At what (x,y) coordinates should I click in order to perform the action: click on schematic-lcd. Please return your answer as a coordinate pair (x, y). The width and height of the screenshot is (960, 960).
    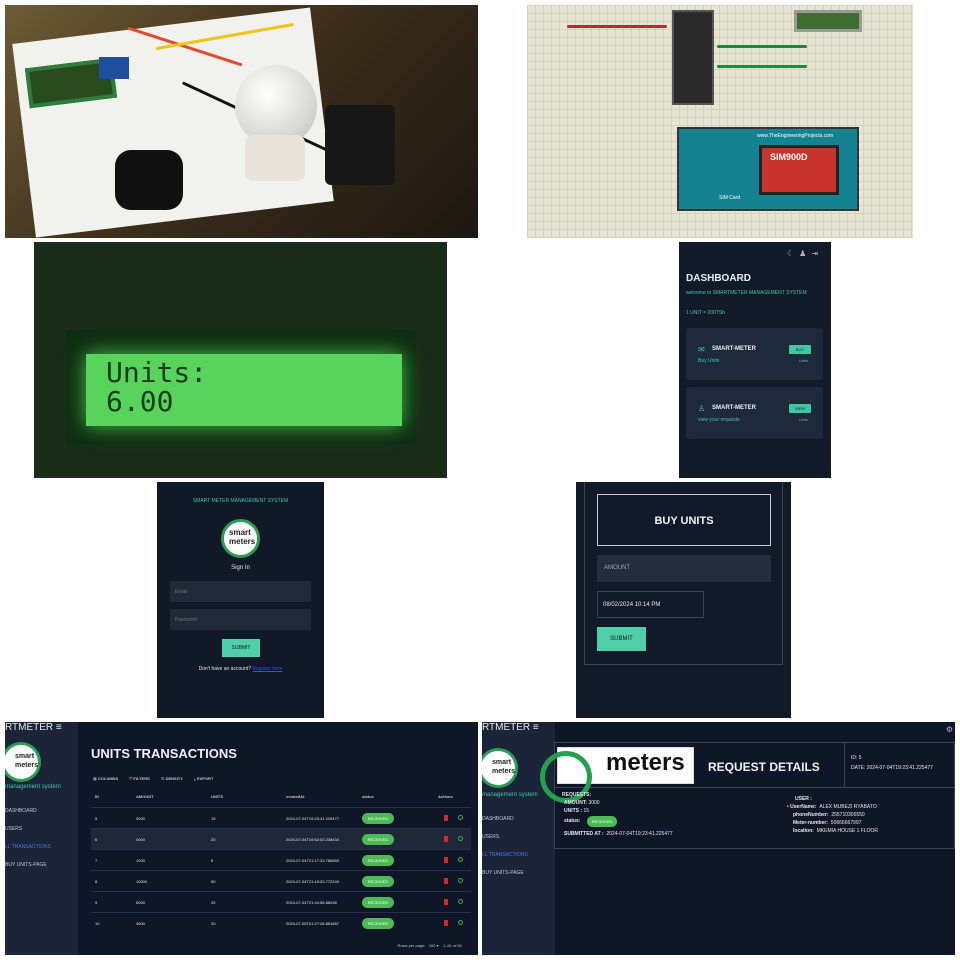
    Looking at the image, I should click on (828, 21).